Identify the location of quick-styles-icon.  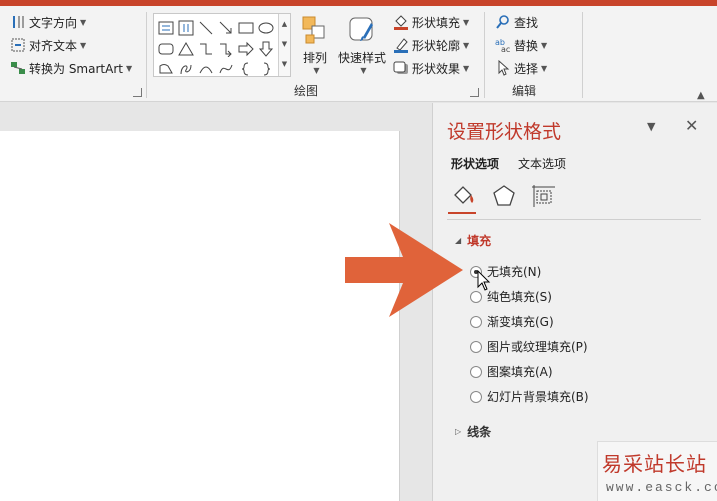
(362, 31).